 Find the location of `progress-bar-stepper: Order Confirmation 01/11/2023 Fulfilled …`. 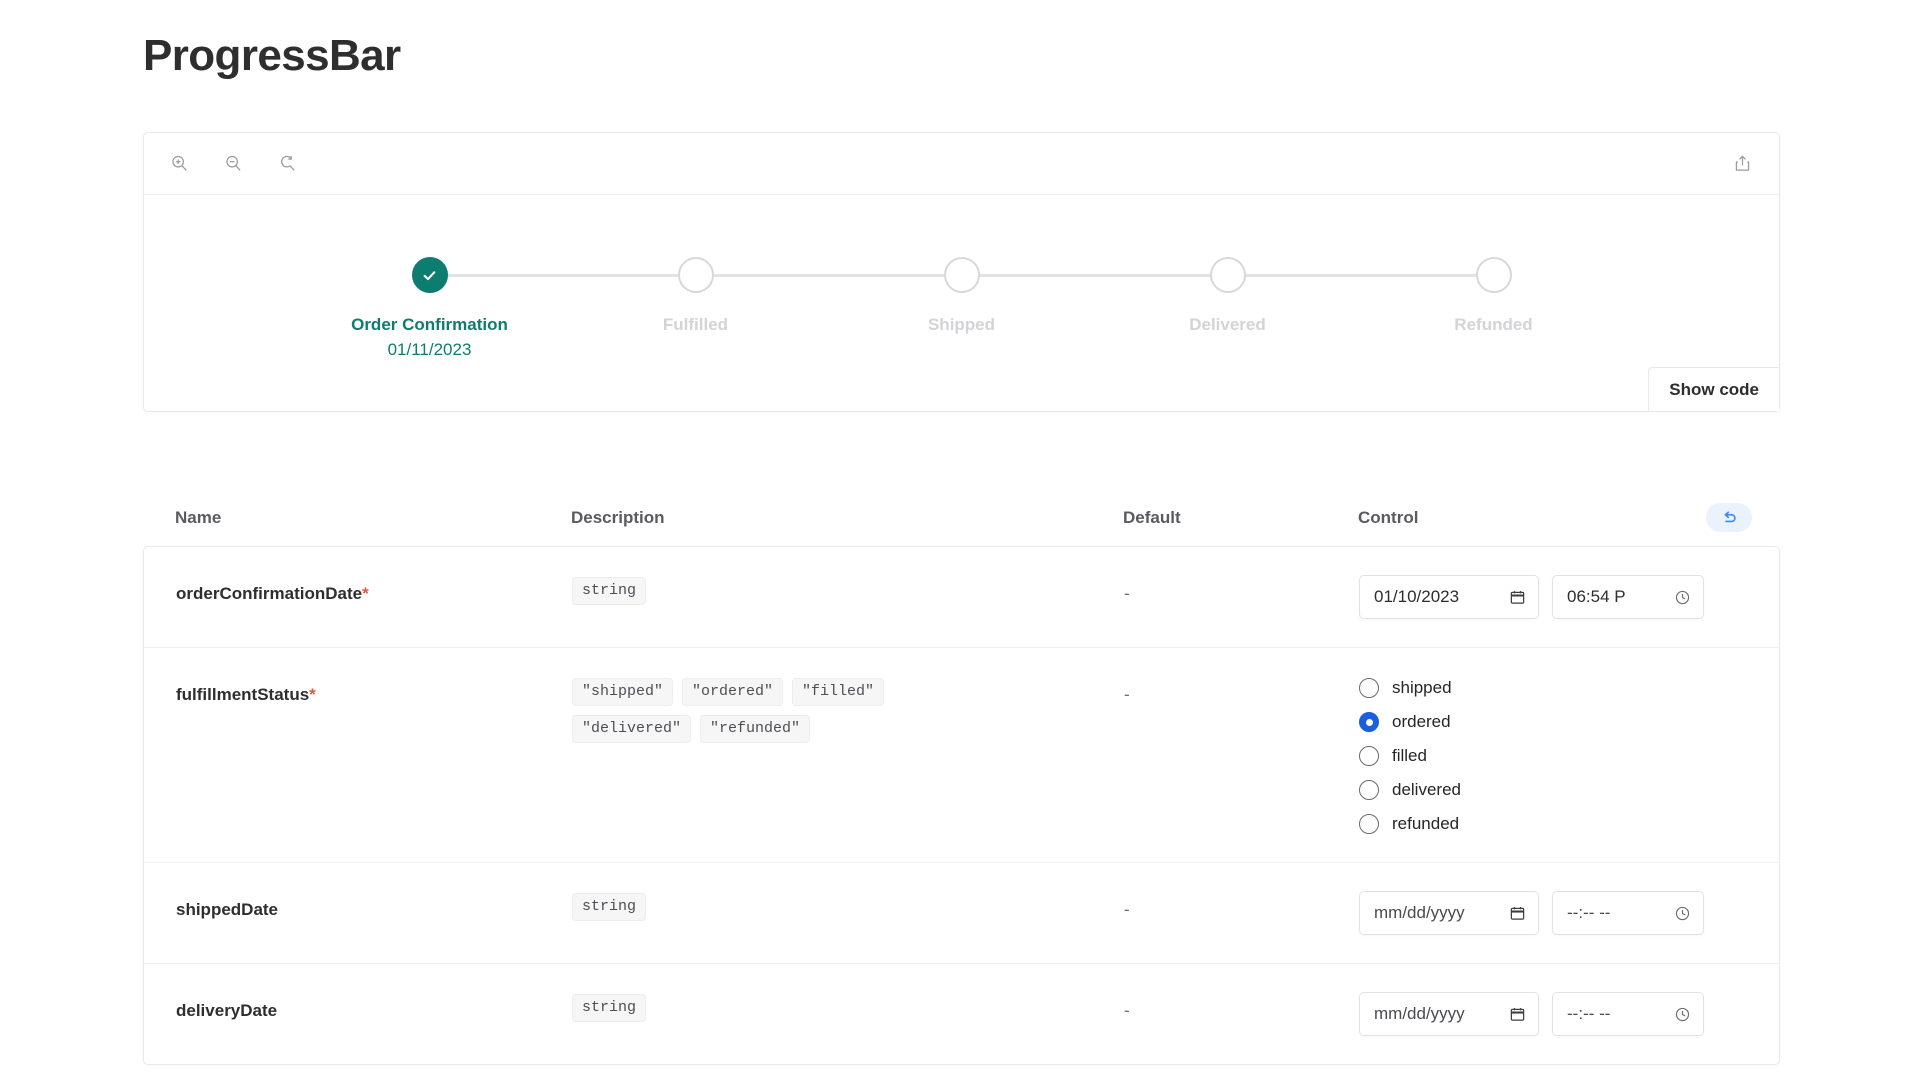

progress-bar-stepper: Order Confirmation 01/11/2023 Fulfilled … is located at coordinates (962, 308).